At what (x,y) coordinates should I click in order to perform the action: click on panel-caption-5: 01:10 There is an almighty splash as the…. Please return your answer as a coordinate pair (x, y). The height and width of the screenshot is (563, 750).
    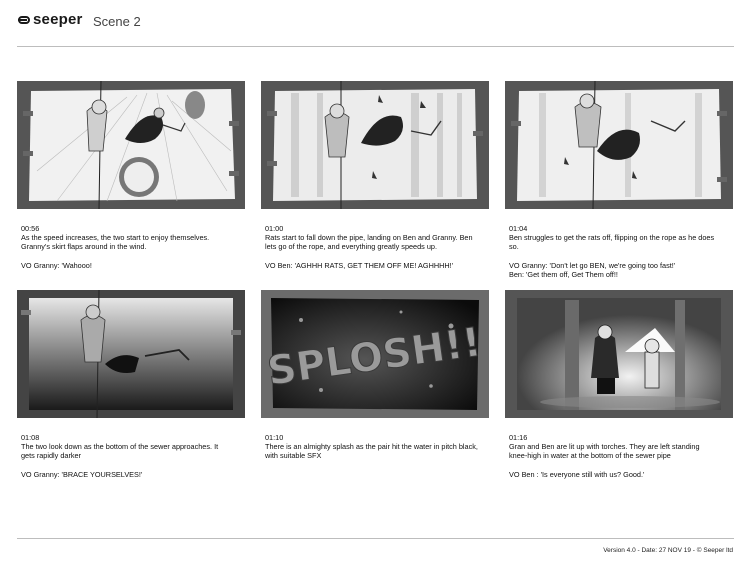
    Looking at the image, I should click on (381, 447).